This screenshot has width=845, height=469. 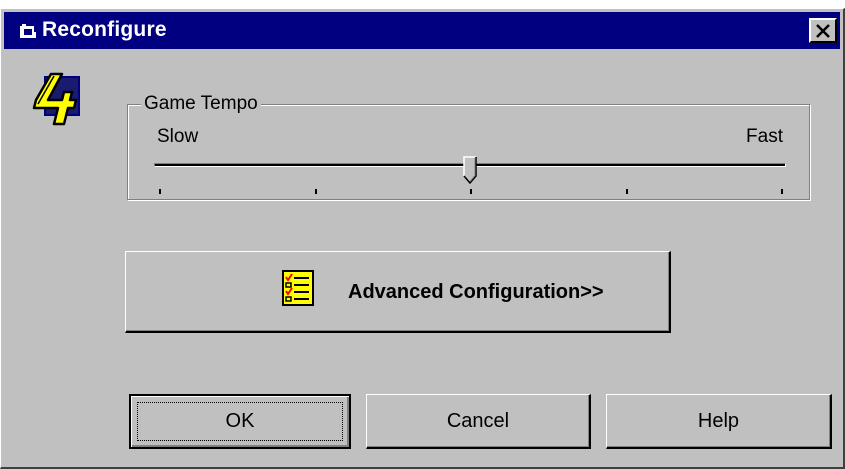 I want to click on tempo-slider-thumb, so click(x=470, y=170).